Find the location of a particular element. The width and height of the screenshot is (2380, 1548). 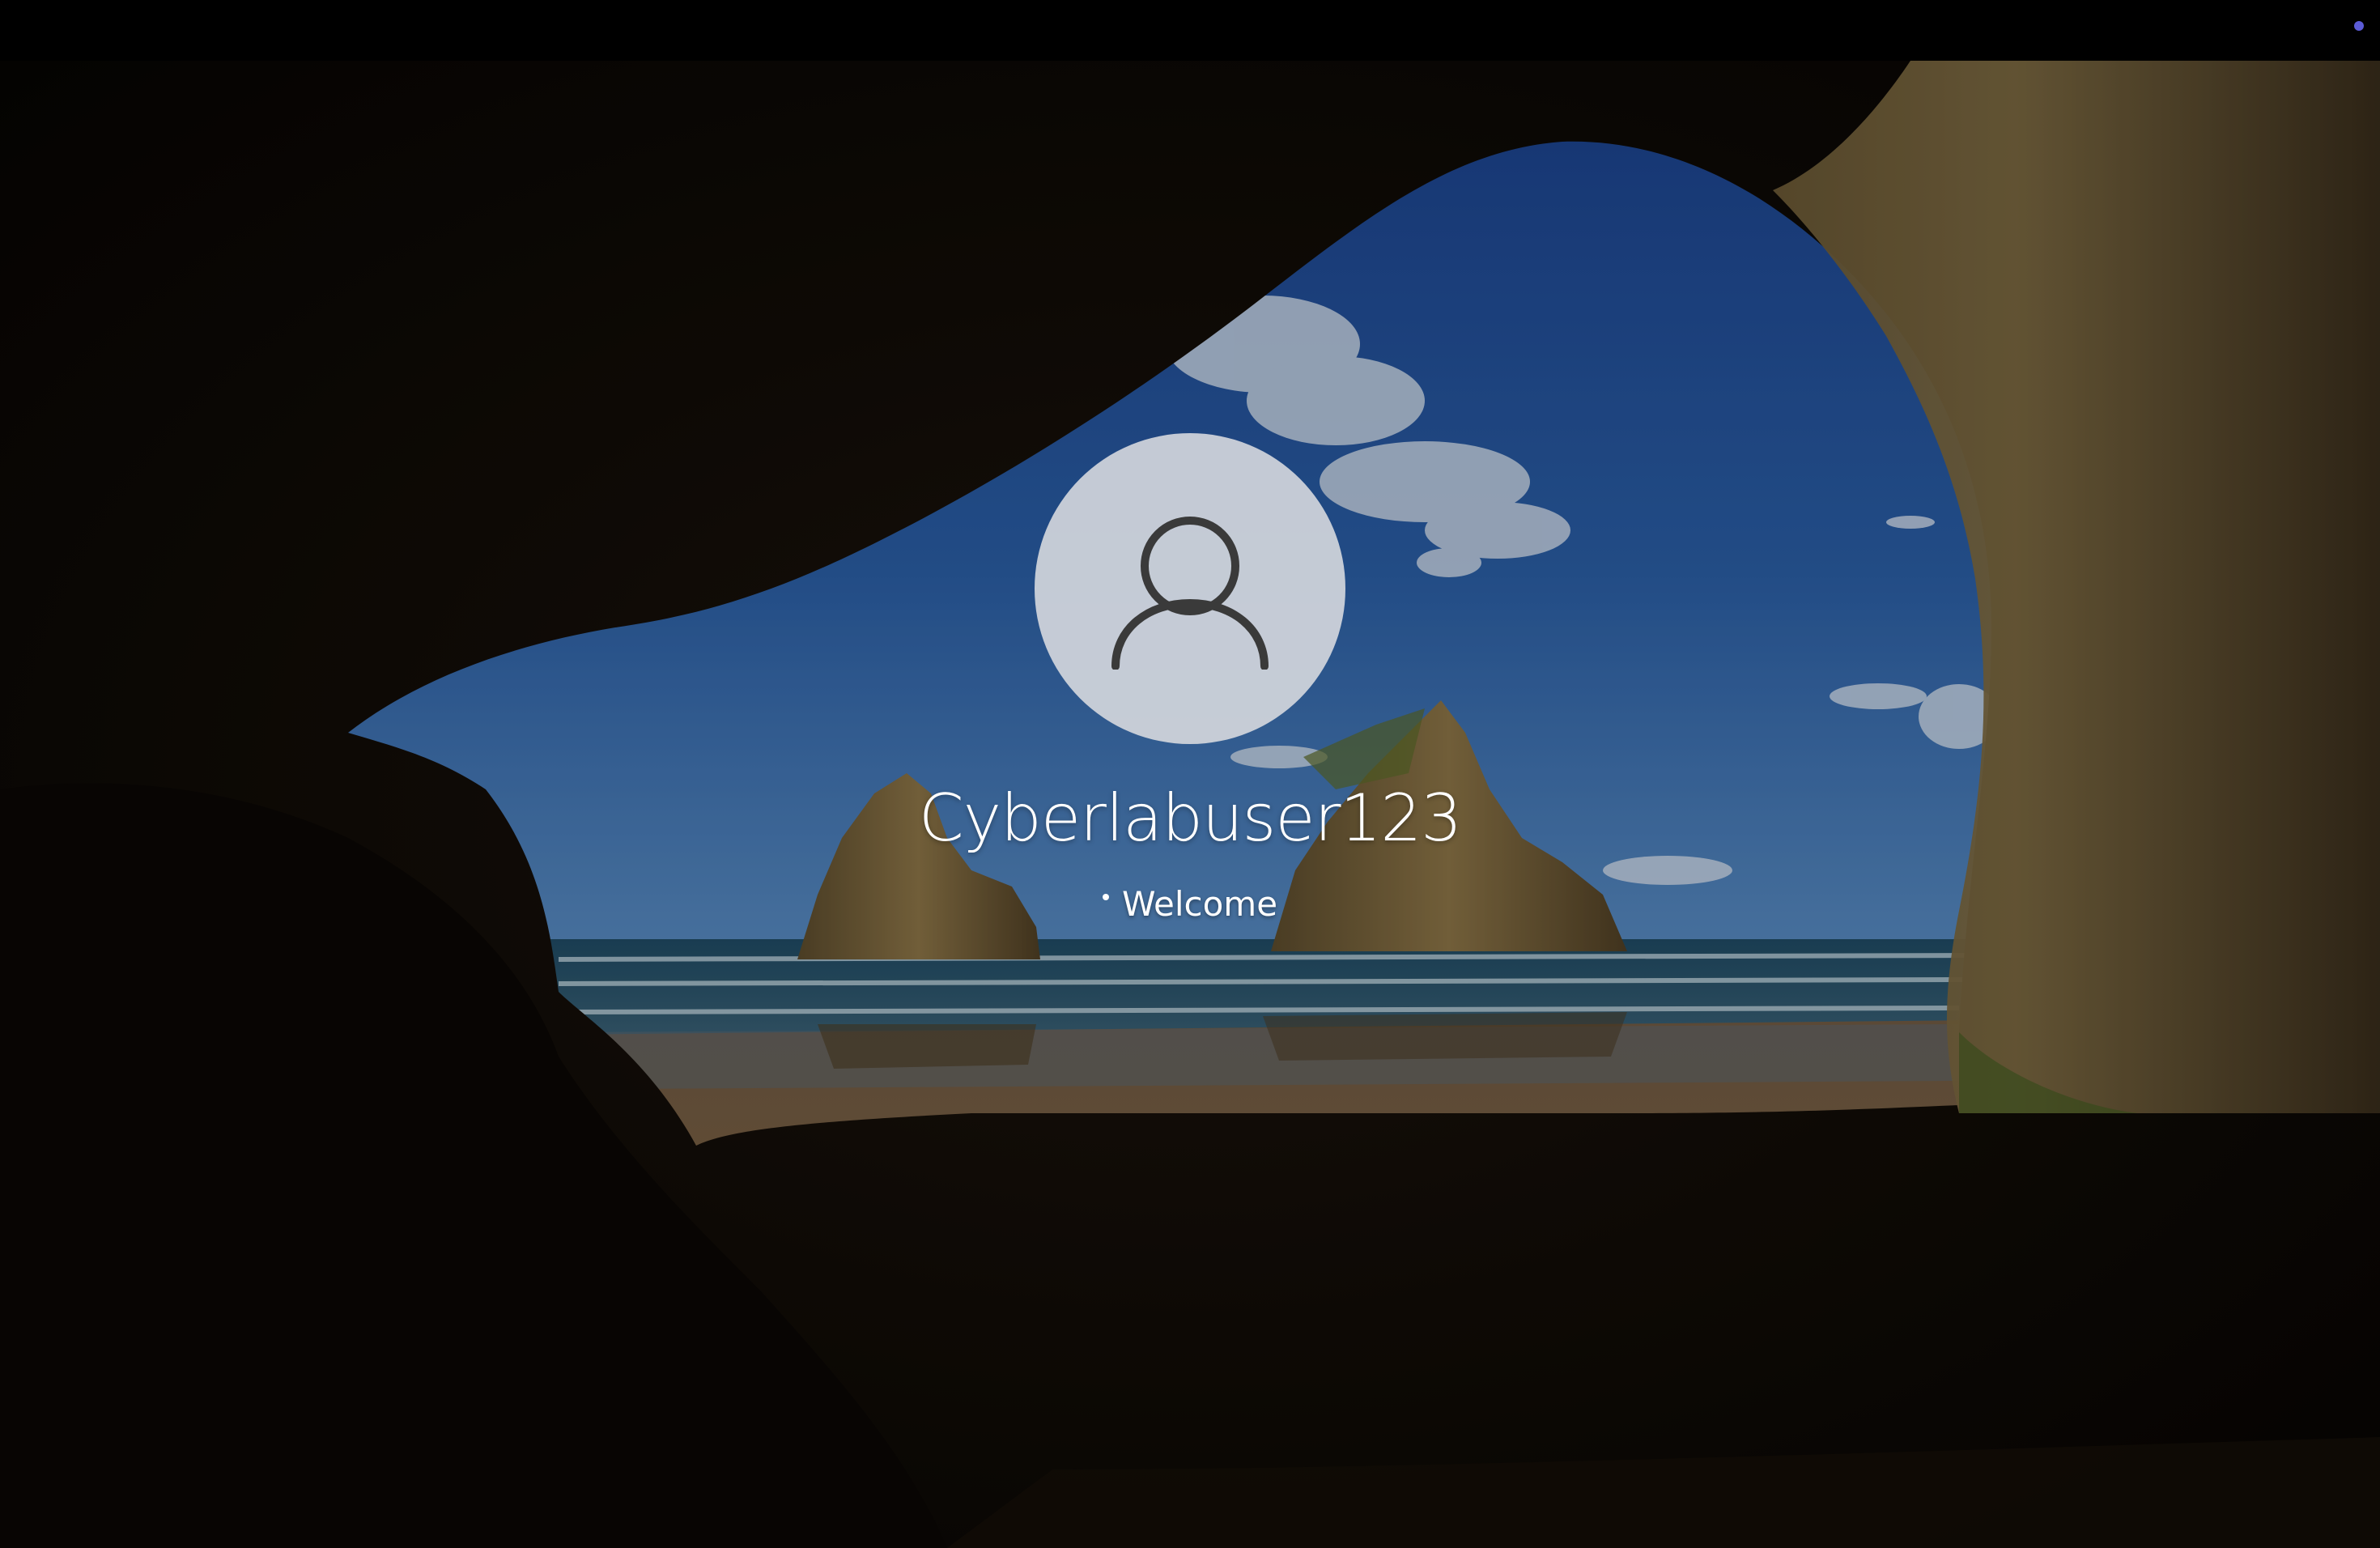

welcome-text: Welcome is located at coordinates (1199, 904).